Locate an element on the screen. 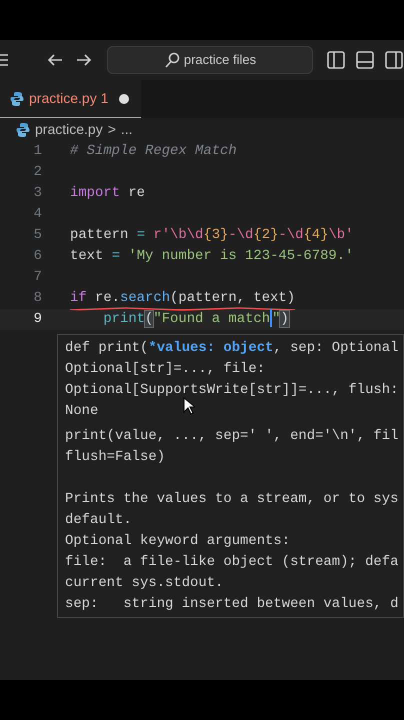 This screenshot has height=720, width=404. mouse-pointer-icon is located at coordinates (189, 406).